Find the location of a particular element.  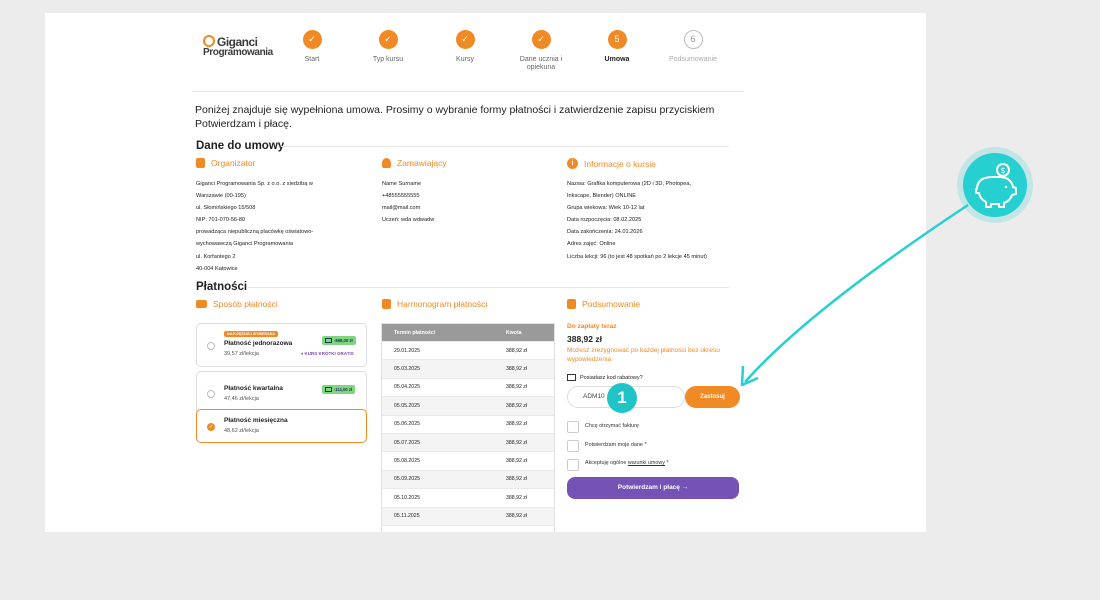

callout-arrow is located at coordinates (854, 295).